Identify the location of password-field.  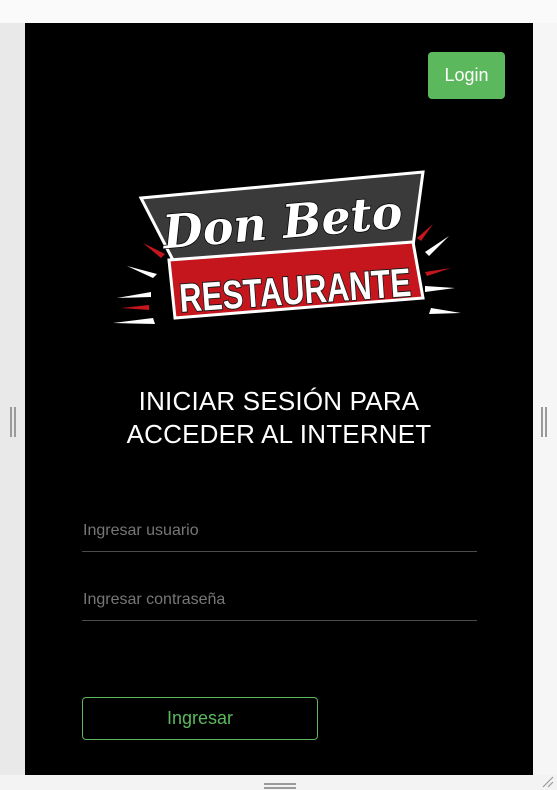
(280, 600).